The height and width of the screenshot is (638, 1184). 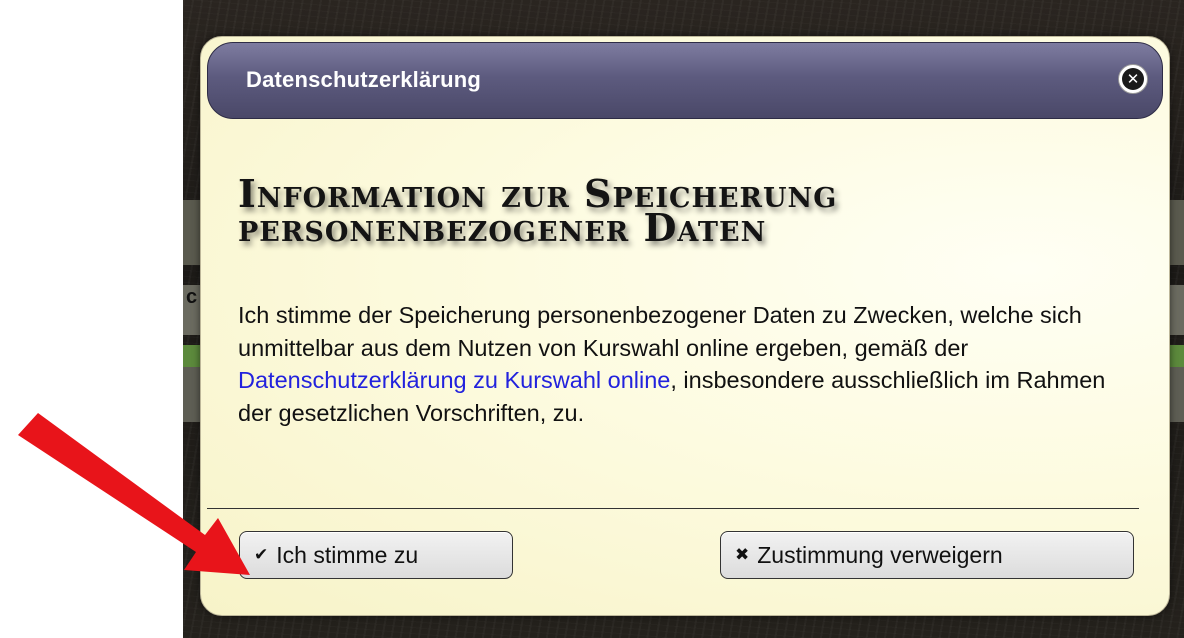 I want to click on x-icon: ✖, so click(x=742, y=555).